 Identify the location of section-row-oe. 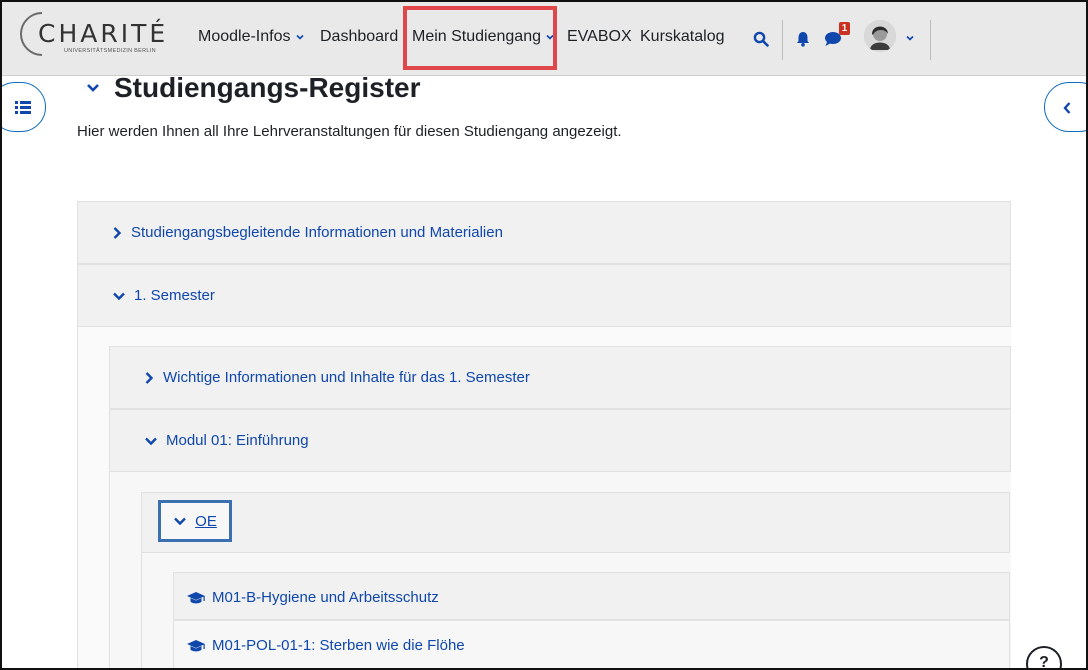
(575, 522).